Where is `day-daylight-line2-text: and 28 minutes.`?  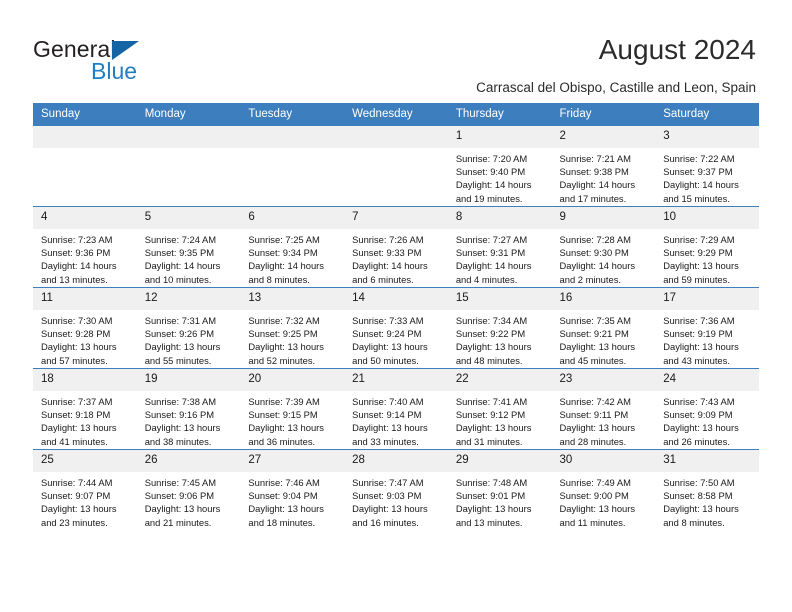
day-daylight-line2-text: and 28 minutes. is located at coordinates (593, 441).